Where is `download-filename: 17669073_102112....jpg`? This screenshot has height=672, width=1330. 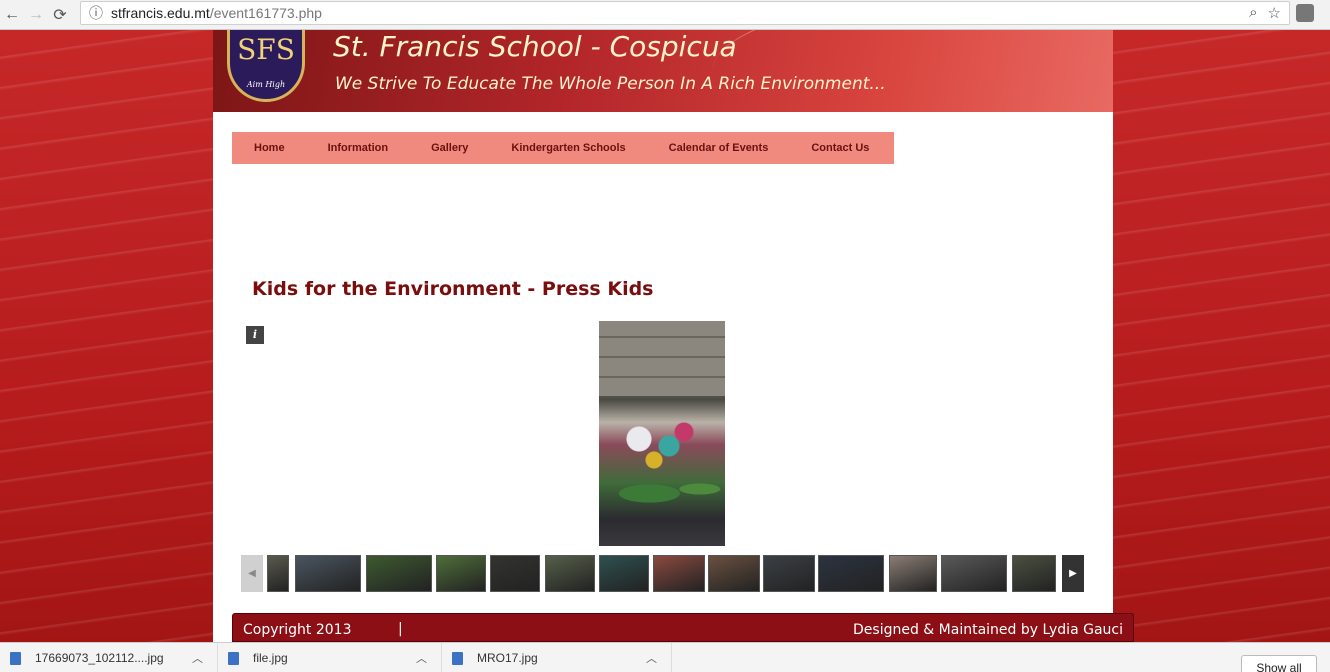
download-filename: 17669073_102112....jpg is located at coordinates (99, 658).